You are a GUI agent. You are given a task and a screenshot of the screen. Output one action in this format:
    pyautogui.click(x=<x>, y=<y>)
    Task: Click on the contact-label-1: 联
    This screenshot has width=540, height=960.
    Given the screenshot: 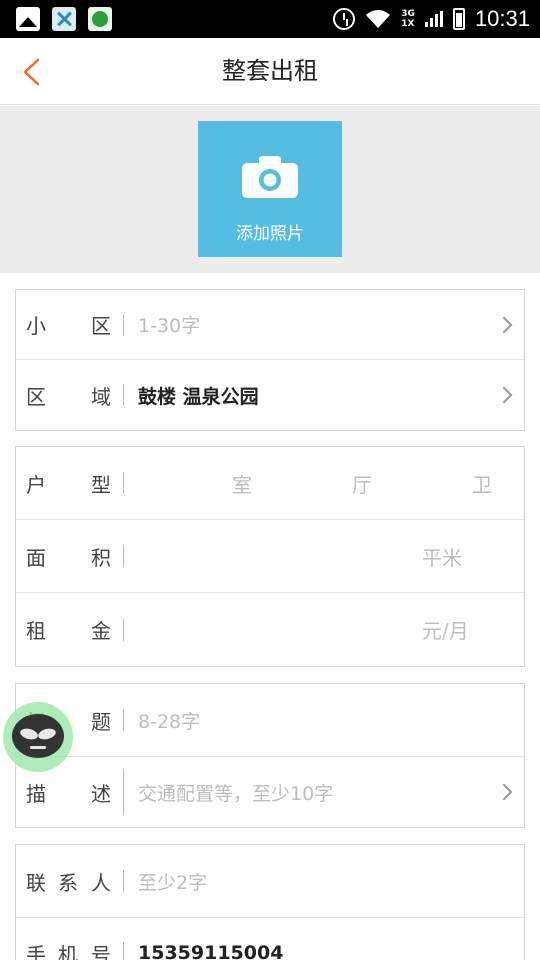 What is the action you would take?
    pyautogui.click(x=36, y=882)
    